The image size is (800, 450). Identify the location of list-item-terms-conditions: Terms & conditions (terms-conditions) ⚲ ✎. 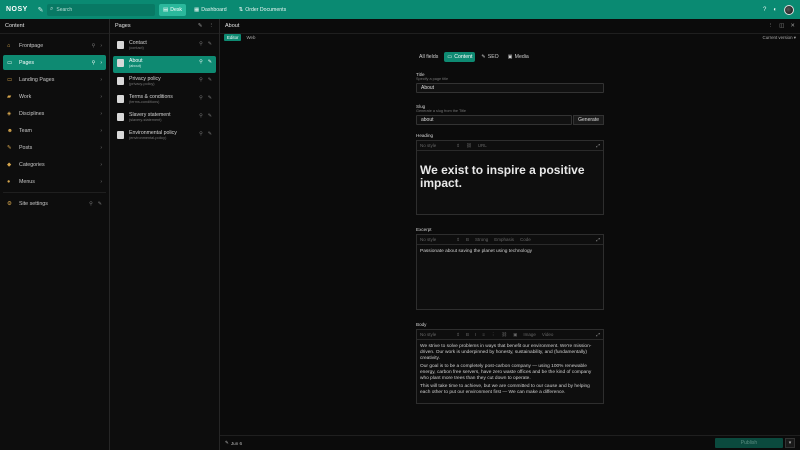
(164, 100).